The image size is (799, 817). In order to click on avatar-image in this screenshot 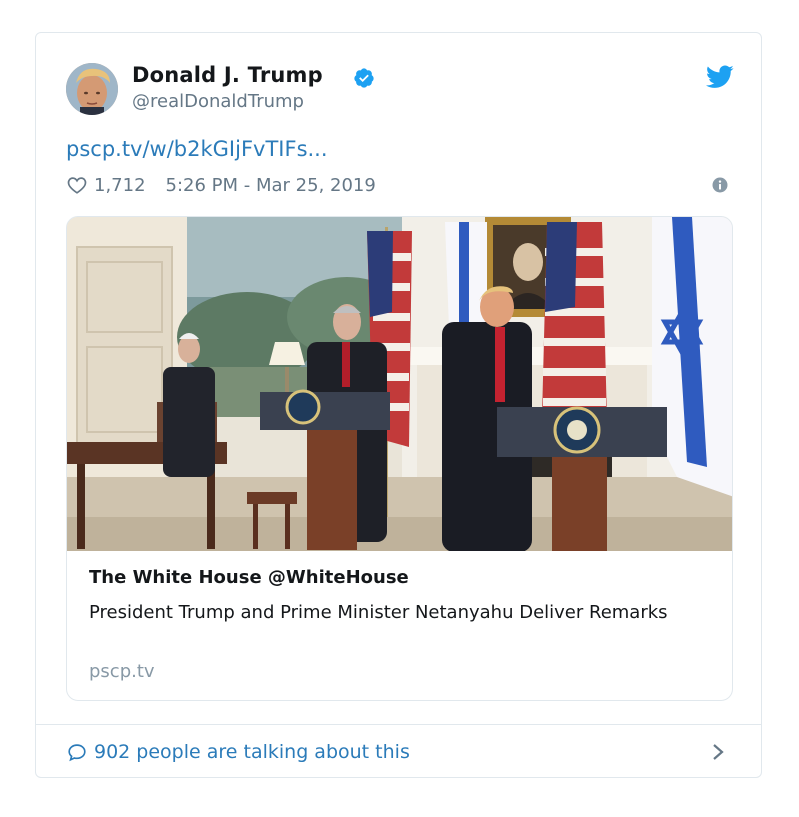, I will do `click(92, 89)`.